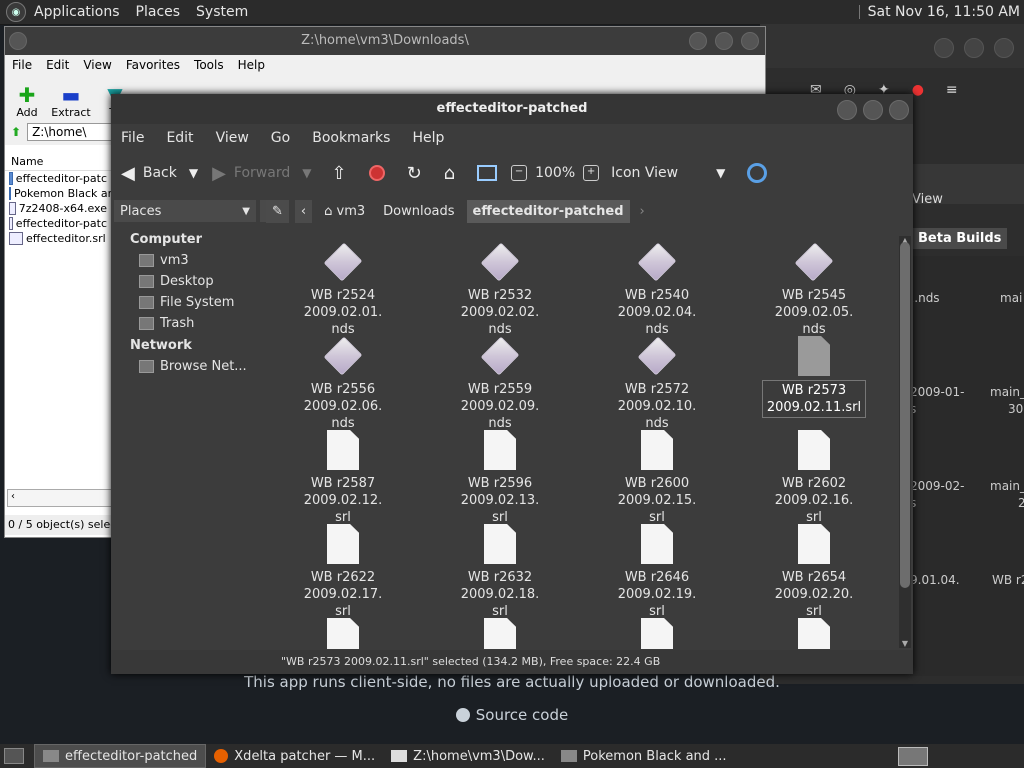  I want to click on path-chip-beta-builds: Beta Builds, so click(960, 238).